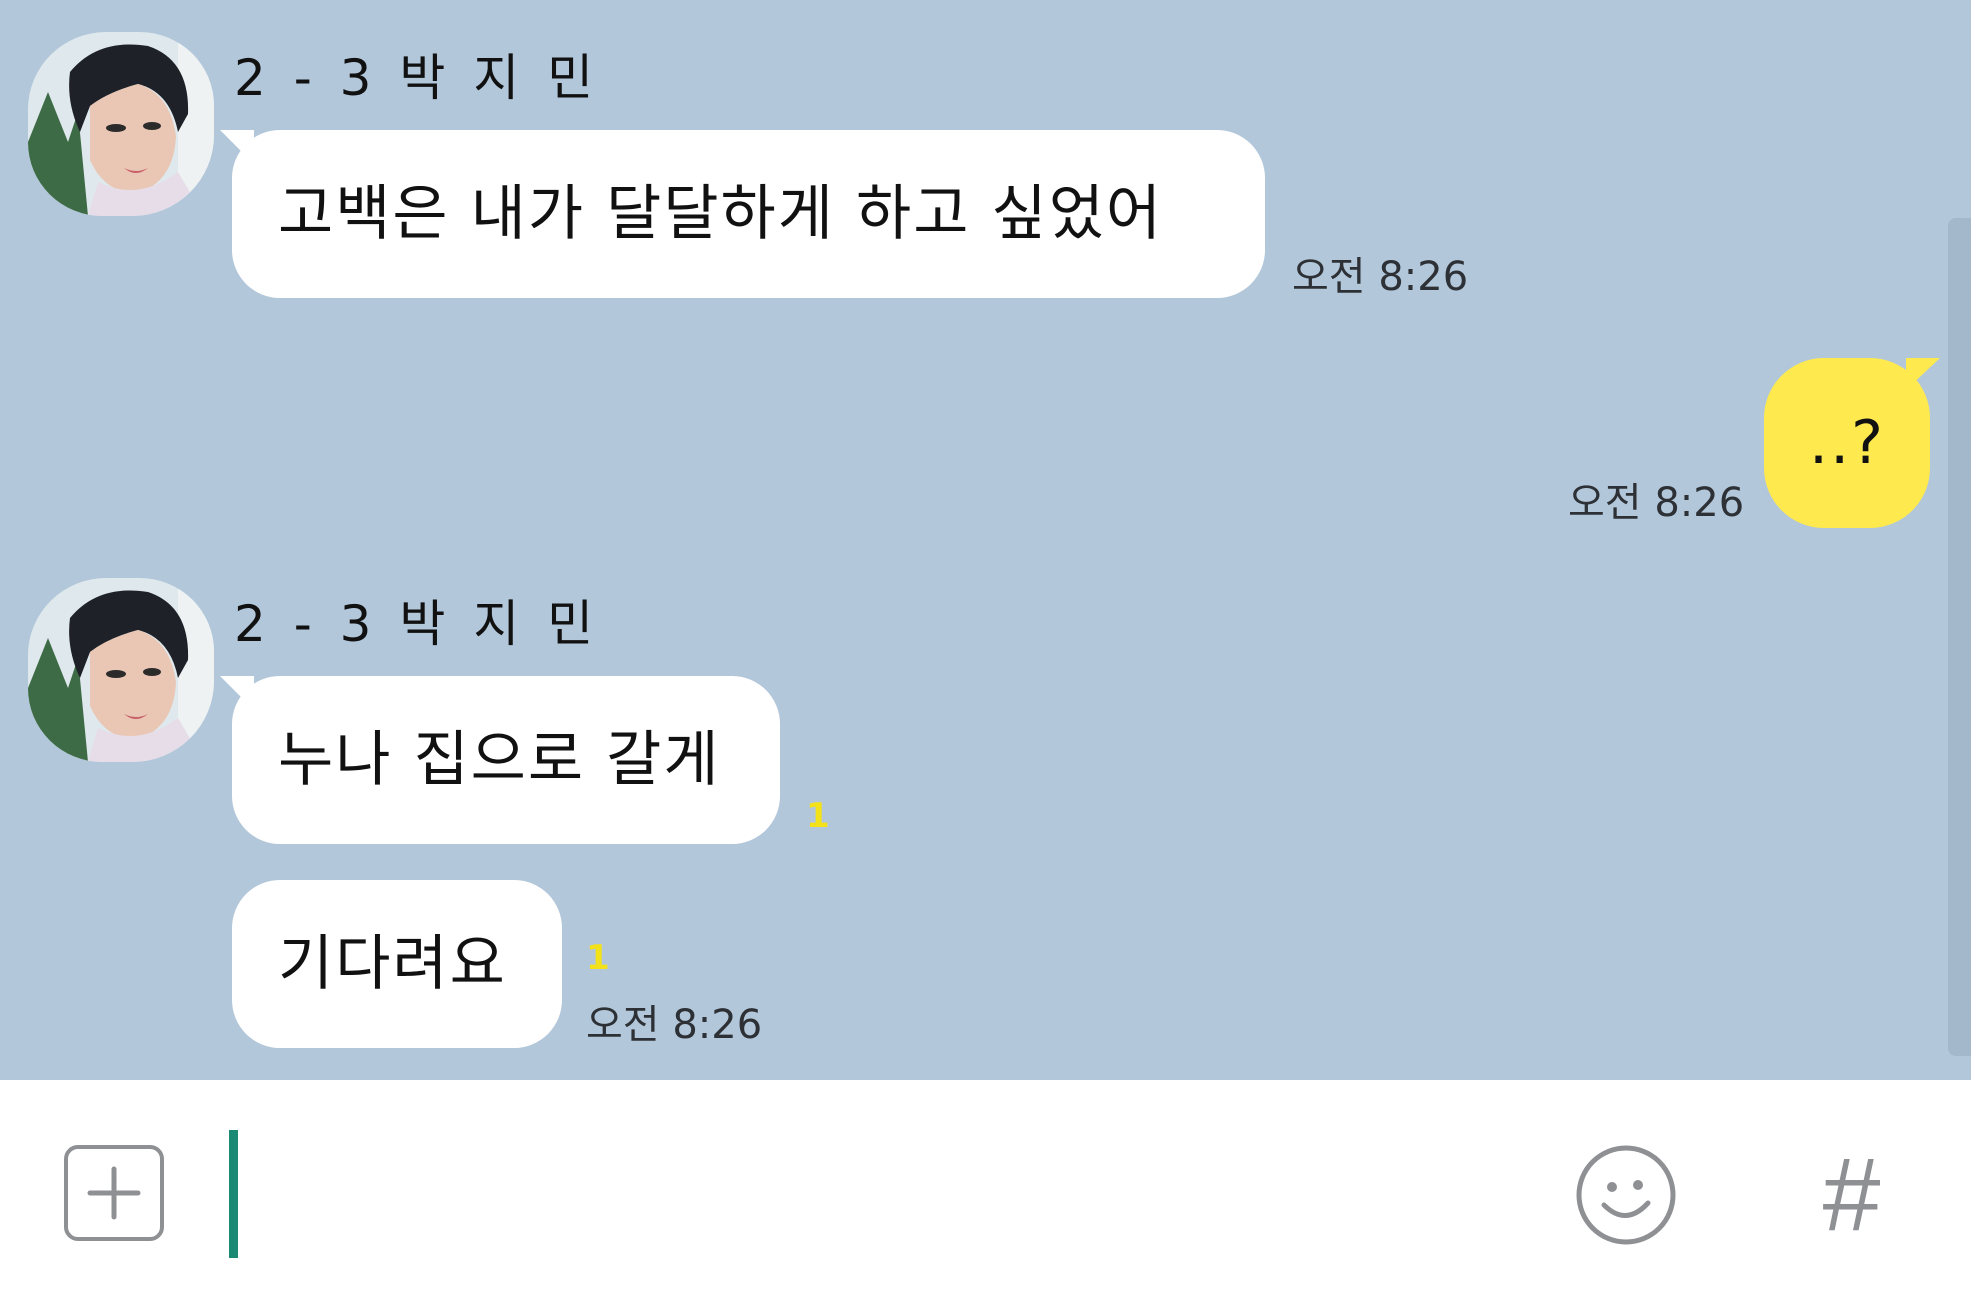 The image size is (1971, 1310). What do you see at coordinates (397, 964) in the screenshot?
I see `message-bubble: 기다려요` at bounding box center [397, 964].